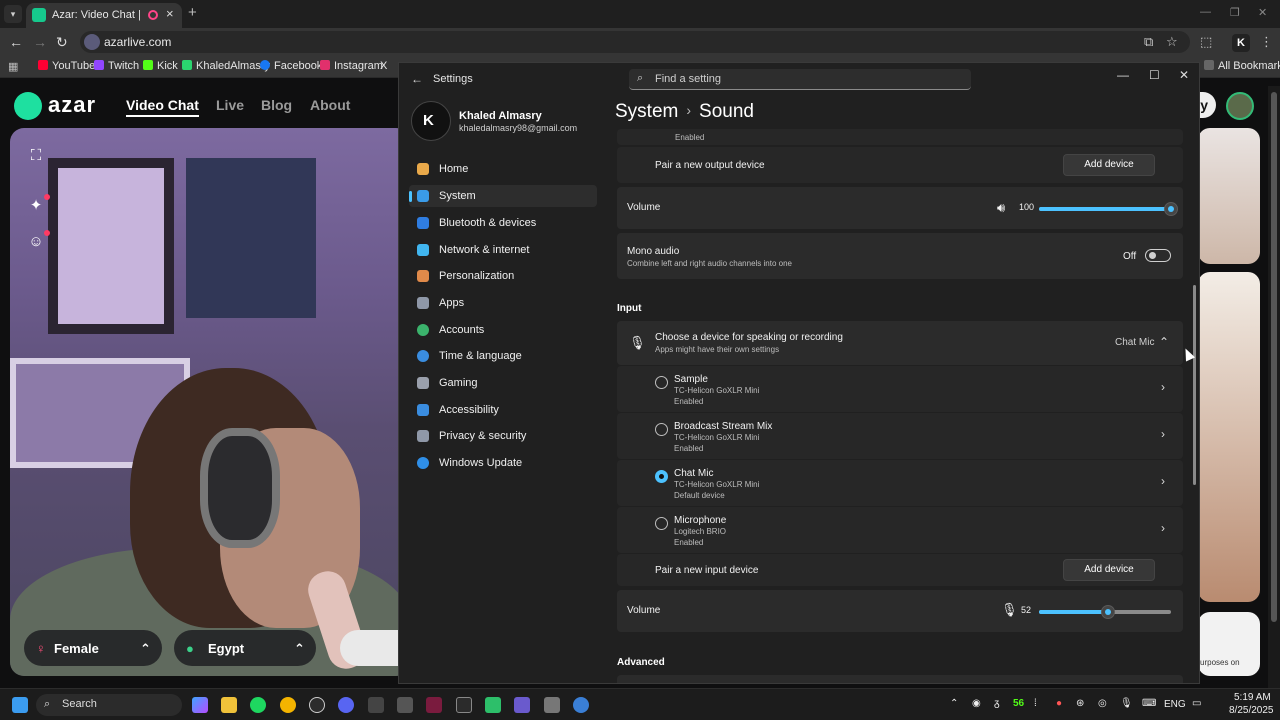 The height and width of the screenshot is (720, 1280). What do you see at coordinates (1108, 209) in the screenshot?
I see `output-volume-slider` at bounding box center [1108, 209].